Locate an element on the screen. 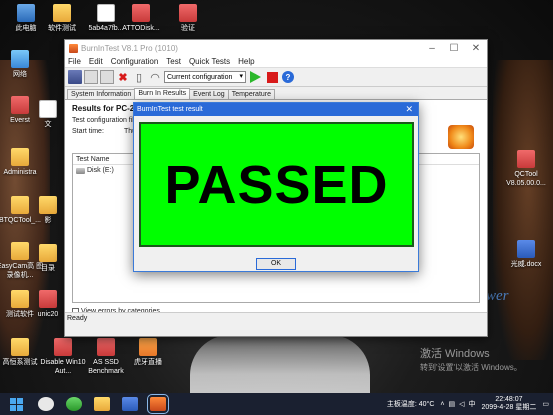 This screenshot has width=553, height=415. ok-button: OK is located at coordinates (276, 264).